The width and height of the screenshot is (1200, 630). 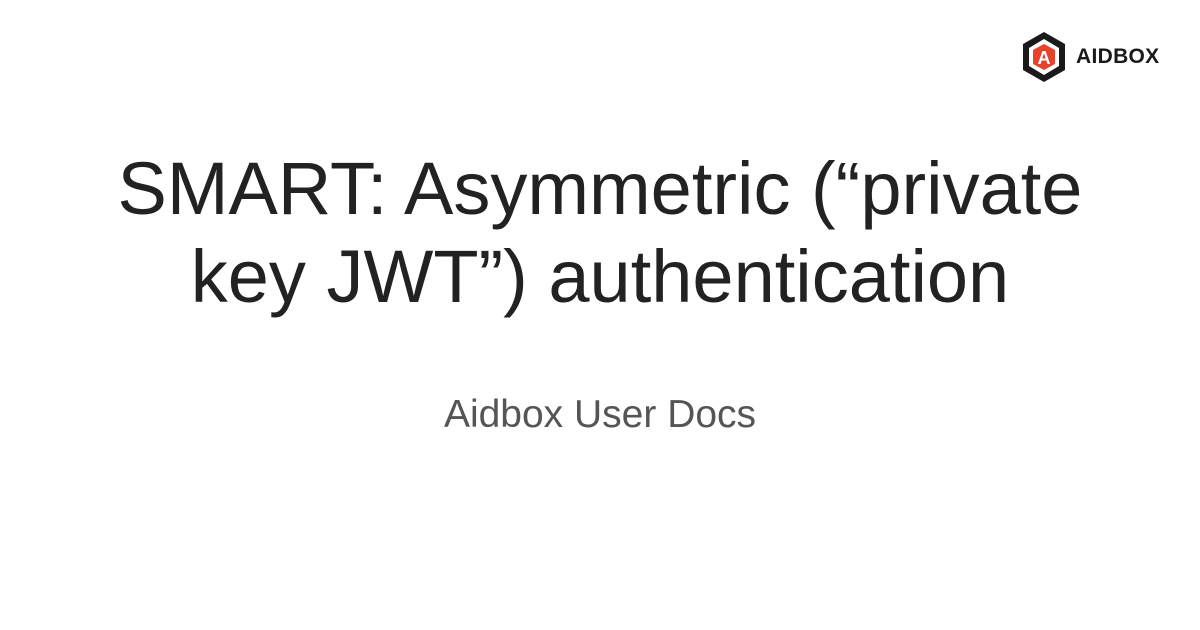 I want to click on aidbox-hexagon-logo-icon: A, so click(x=1044, y=57).